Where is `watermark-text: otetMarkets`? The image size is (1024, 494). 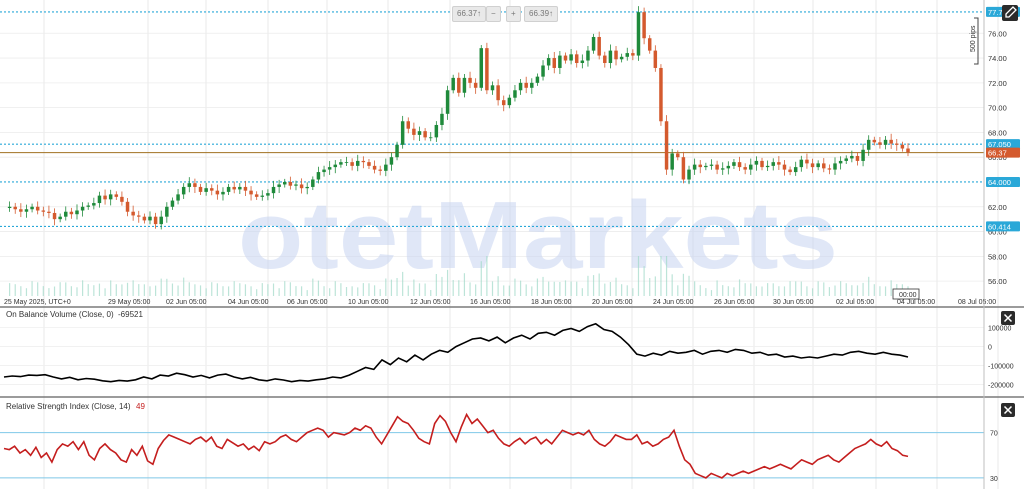 watermark-text: otetMarkets is located at coordinates (538, 235).